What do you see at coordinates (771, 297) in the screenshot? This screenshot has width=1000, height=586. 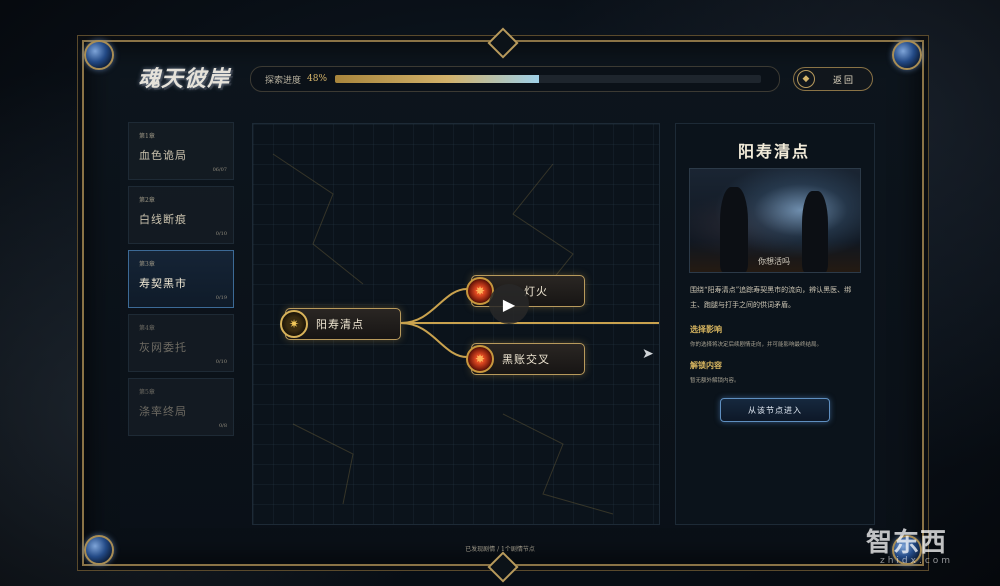 I see `node-description: 围绕“阳寿清点”追踪寿契黑市的流向，辨认黑医、绑主、跑腿与打手之间的供词矛盾。` at bounding box center [771, 297].